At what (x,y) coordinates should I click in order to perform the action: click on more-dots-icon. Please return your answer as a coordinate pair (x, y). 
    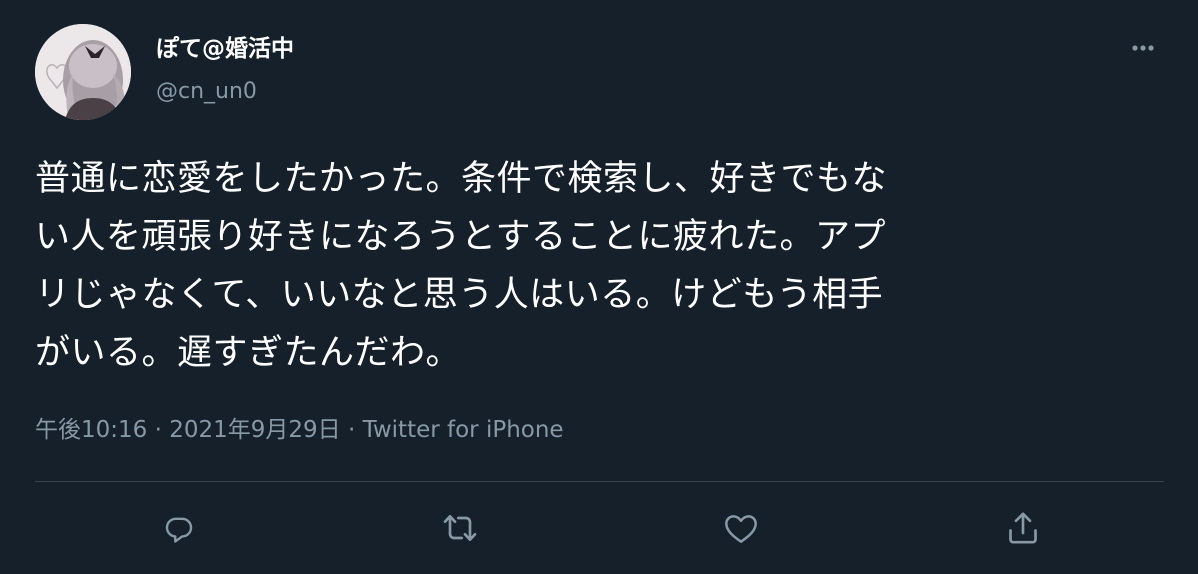
    Looking at the image, I should click on (1143, 48).